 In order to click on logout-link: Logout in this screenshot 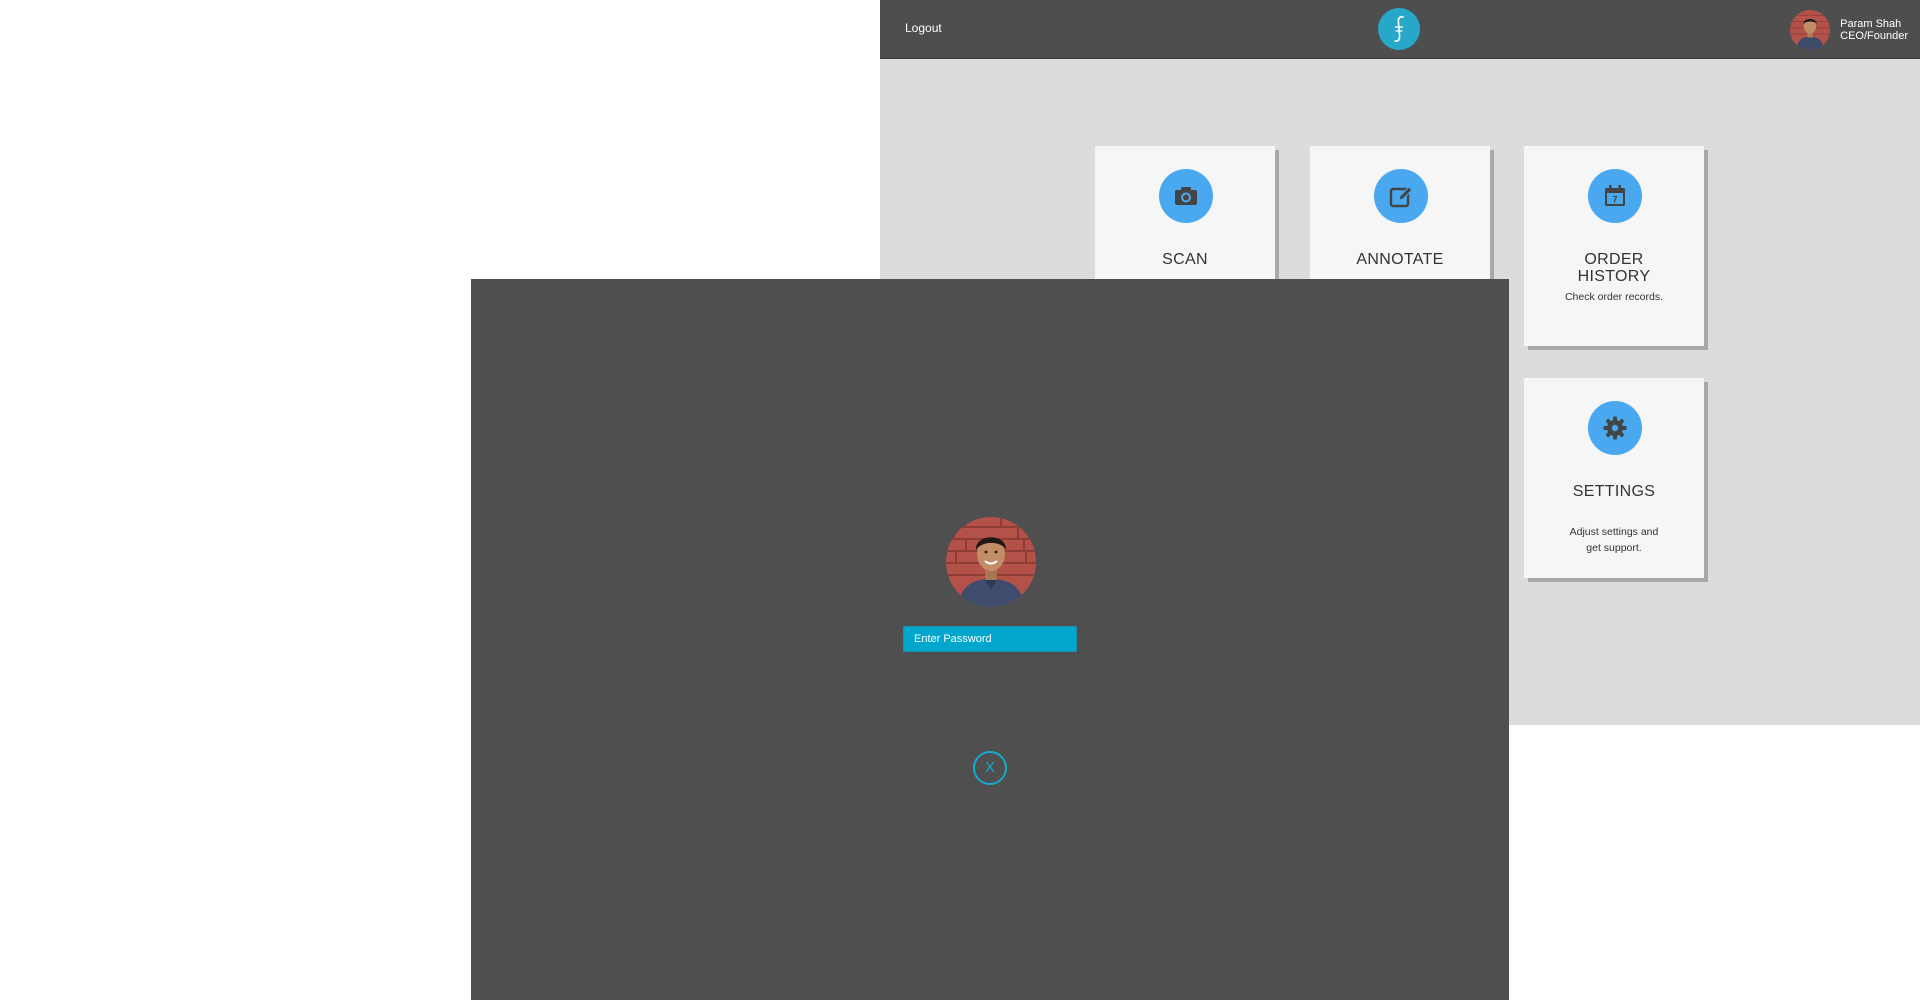, I will do `click(923, 28)`.